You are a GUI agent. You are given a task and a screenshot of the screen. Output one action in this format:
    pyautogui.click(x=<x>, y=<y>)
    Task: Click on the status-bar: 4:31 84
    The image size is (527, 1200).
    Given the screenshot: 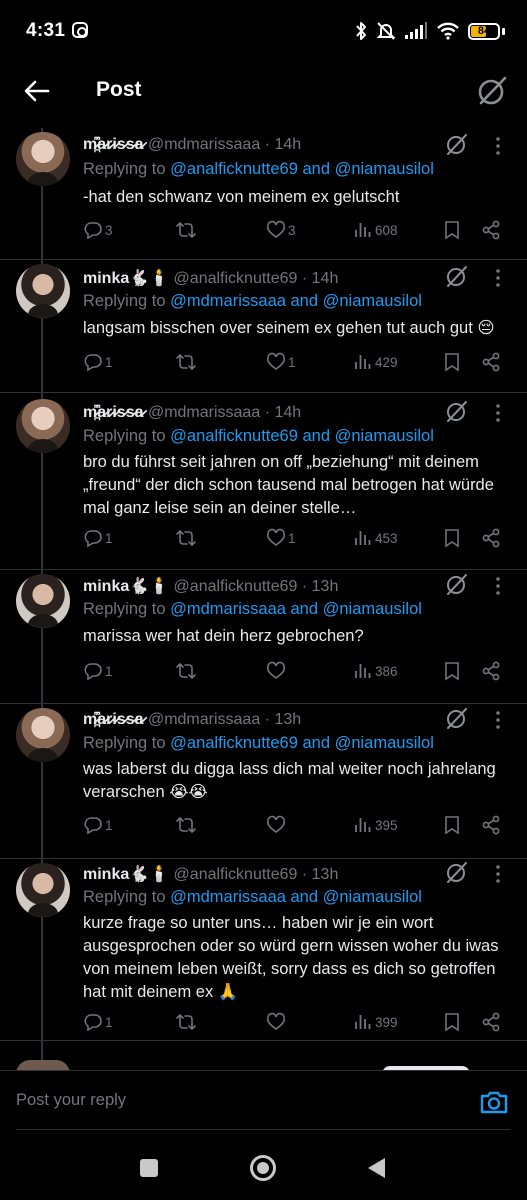 What is the action you would take?
    pyautogui.click(x=263, y=31)
    